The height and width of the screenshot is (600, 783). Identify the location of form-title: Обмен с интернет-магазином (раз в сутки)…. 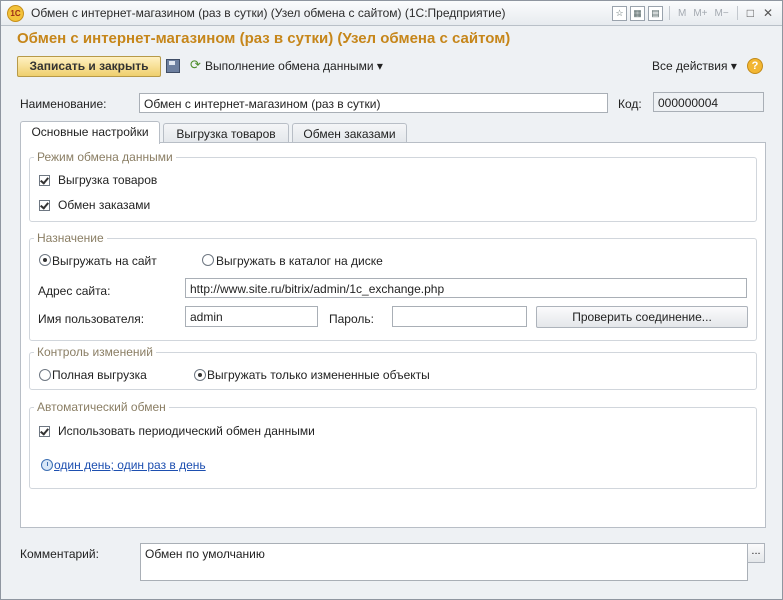
(264, 38).